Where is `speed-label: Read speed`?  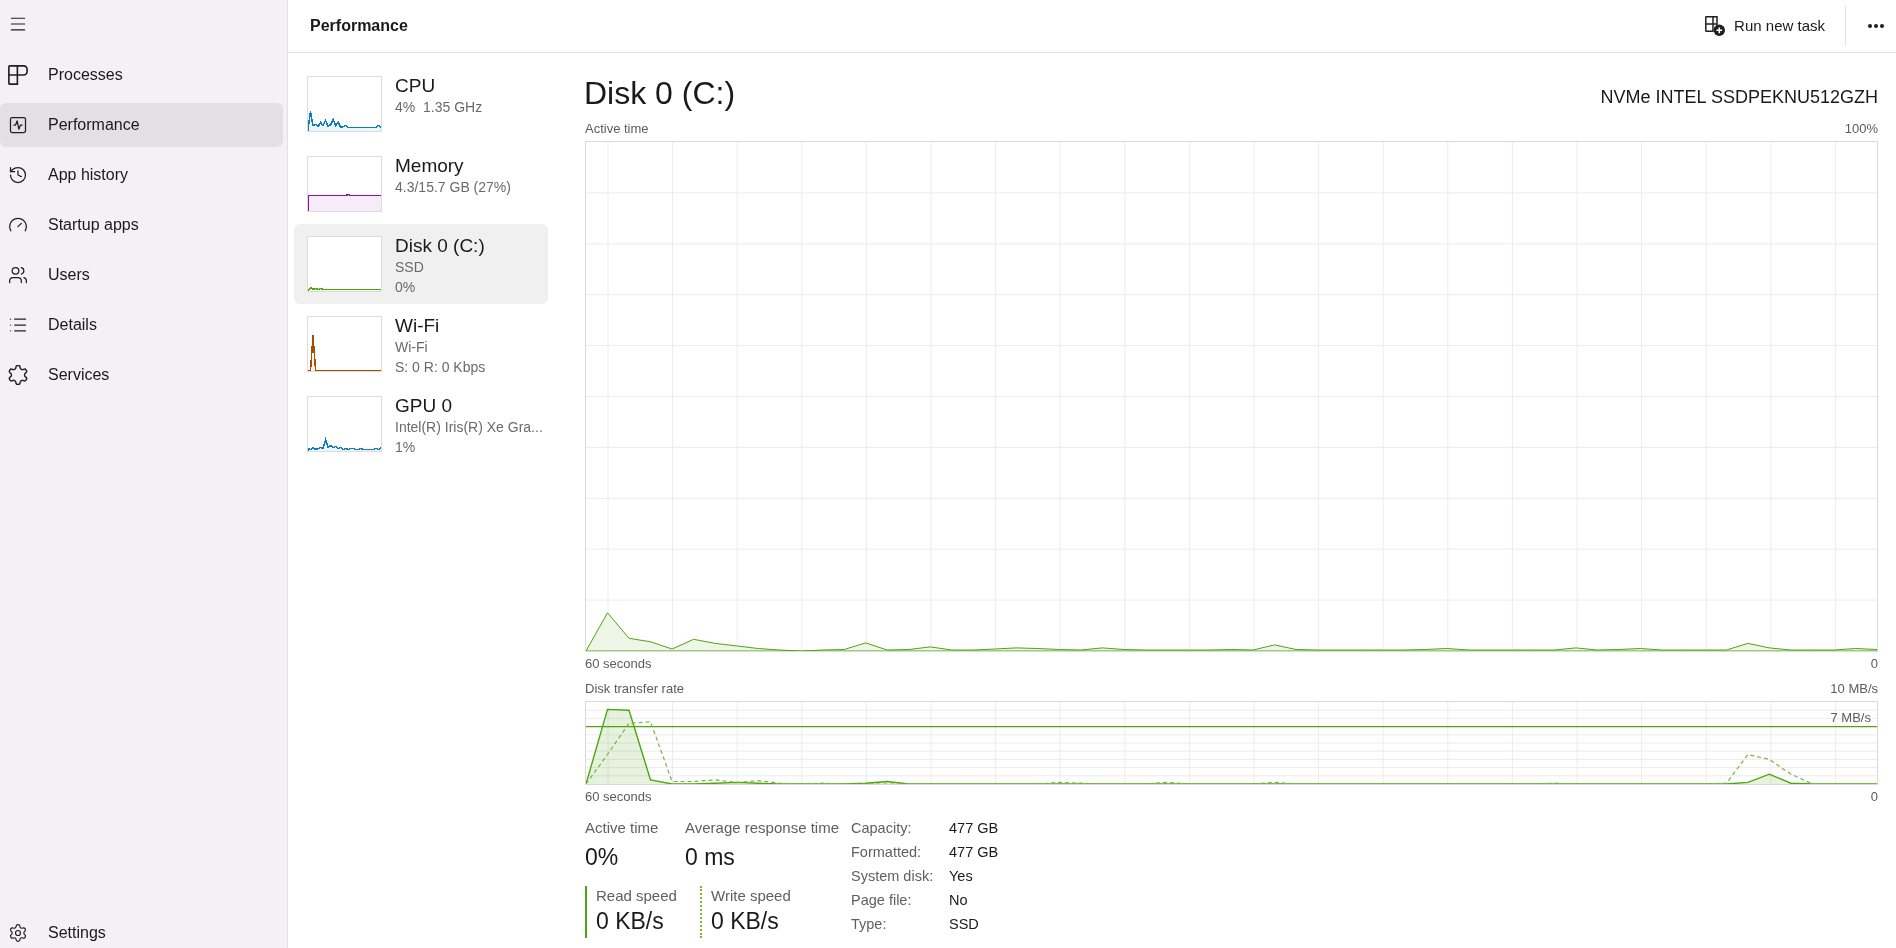 speed-label: Read speed is located at coordinates (636, 896).